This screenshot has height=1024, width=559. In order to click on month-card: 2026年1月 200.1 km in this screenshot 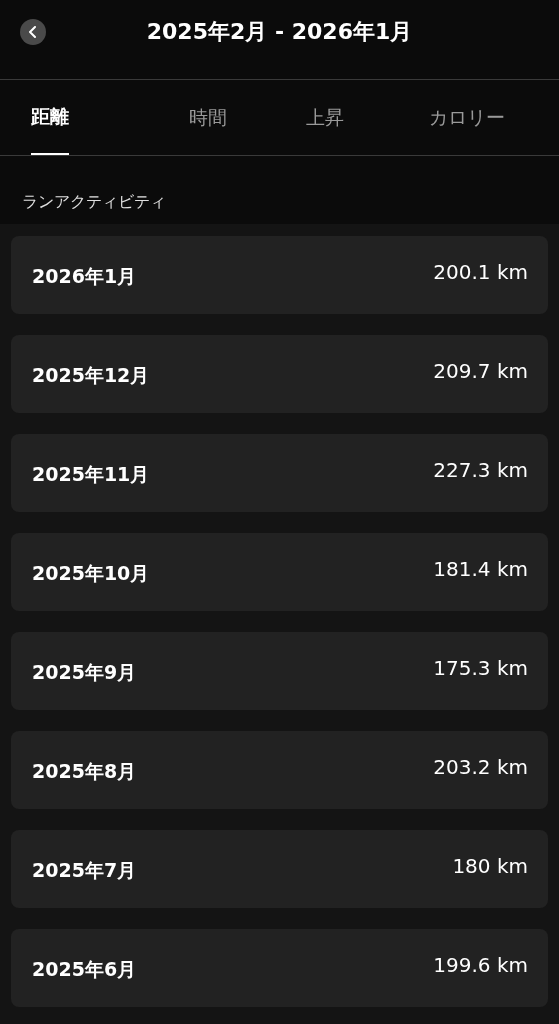, I will do `click(279, 275)`.